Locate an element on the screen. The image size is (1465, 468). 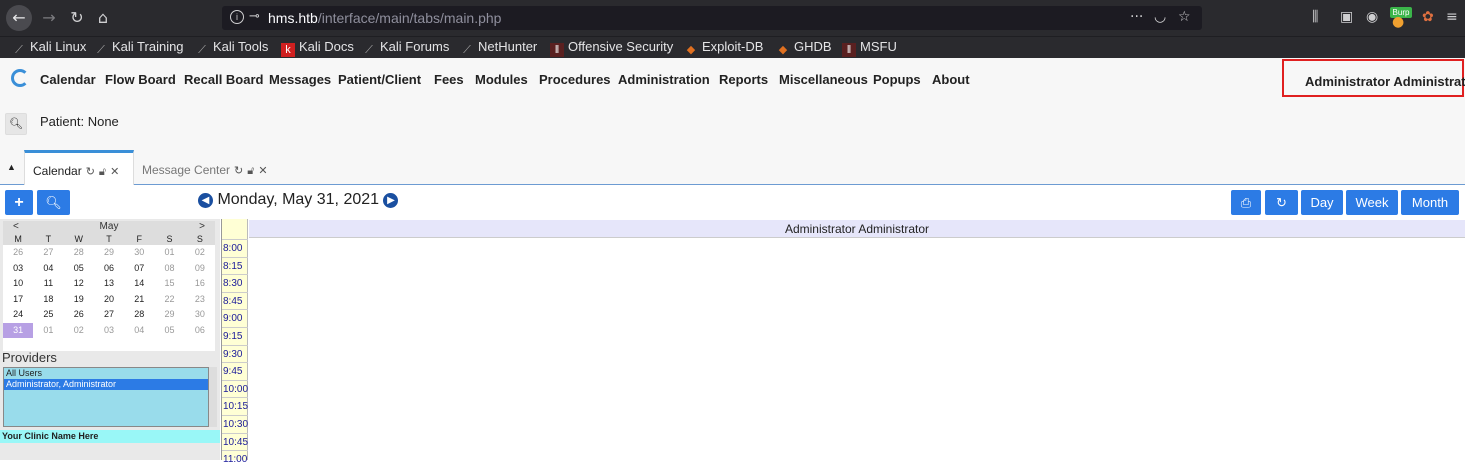
bookmark-nethunter: ⟋ NetHunter is located at coordinates (498, 48).